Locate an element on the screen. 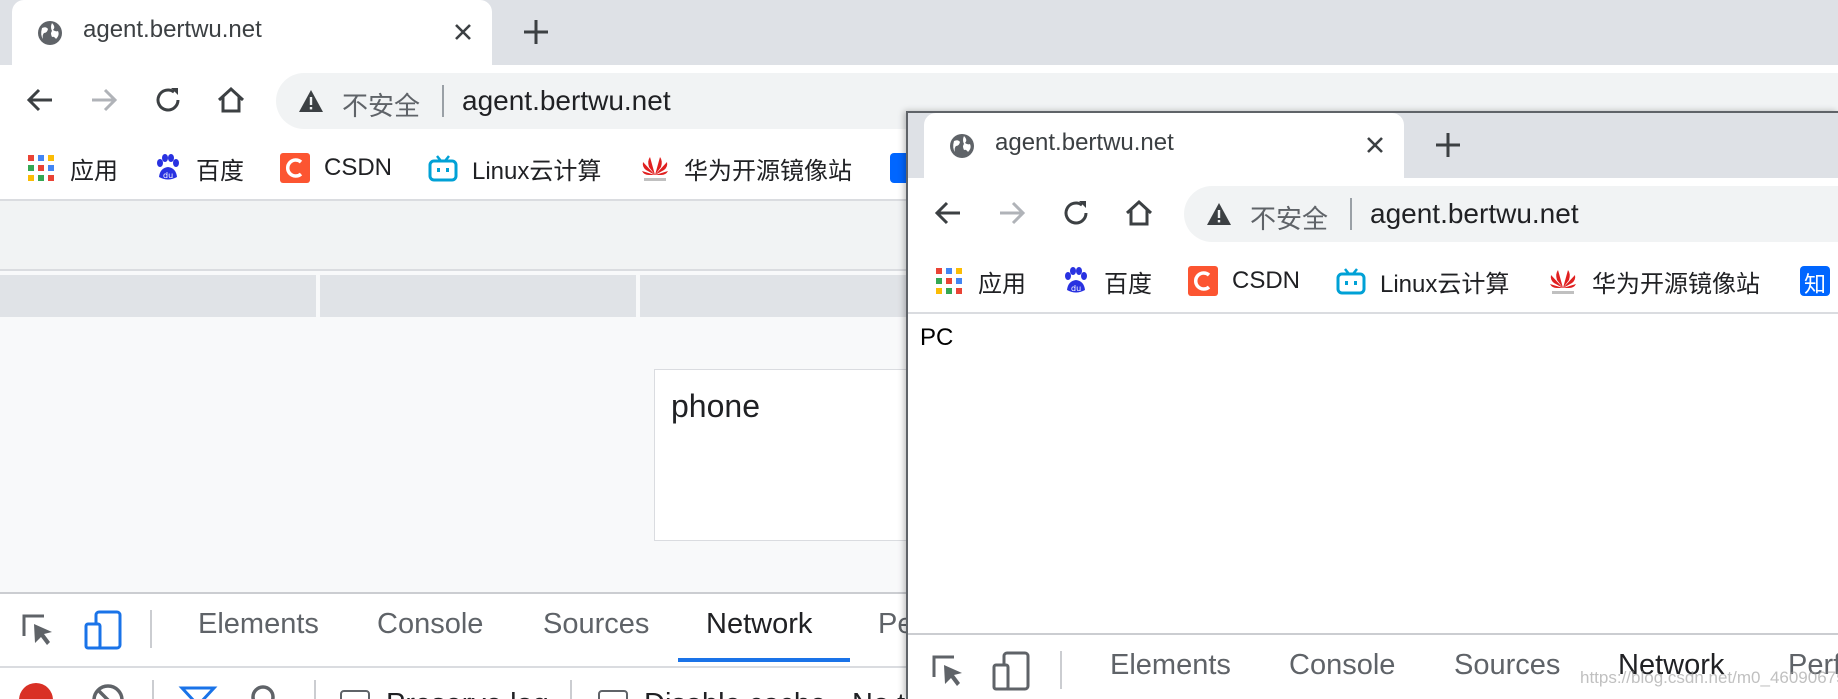 Image resolution: width=1838 pixels, height=699 pixels. preserve-log-checkbox is located at coordinates (355, 694).